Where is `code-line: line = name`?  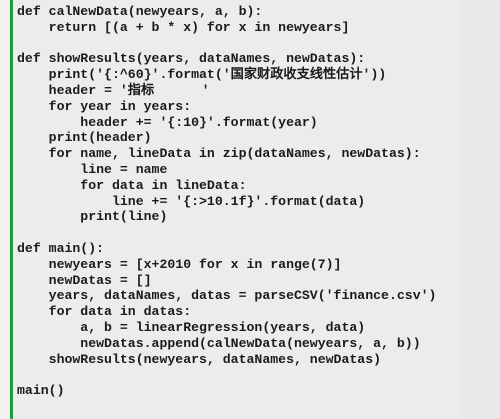 code-line: line = name is located at coordinates (92, 169).